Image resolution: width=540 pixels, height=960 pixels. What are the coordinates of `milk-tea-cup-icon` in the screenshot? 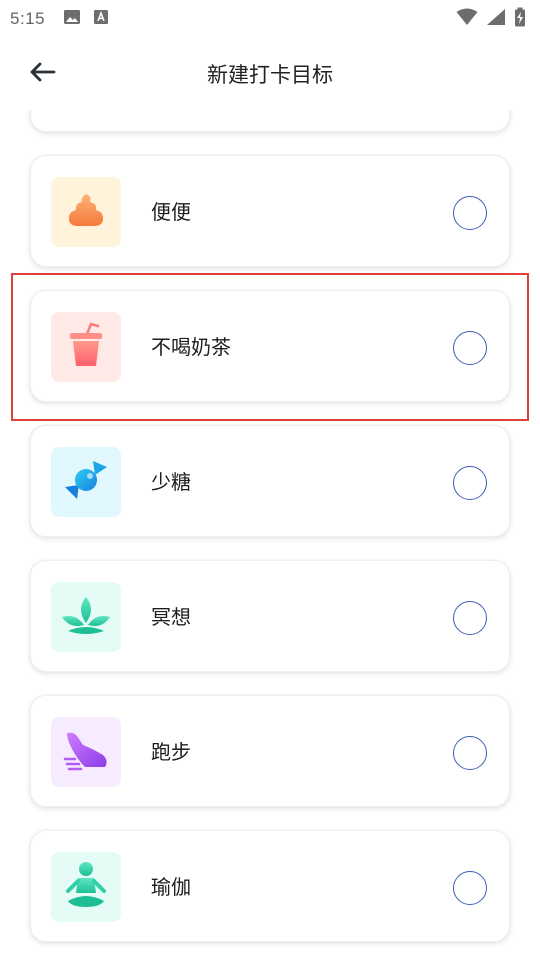 It's located at (86, 347).